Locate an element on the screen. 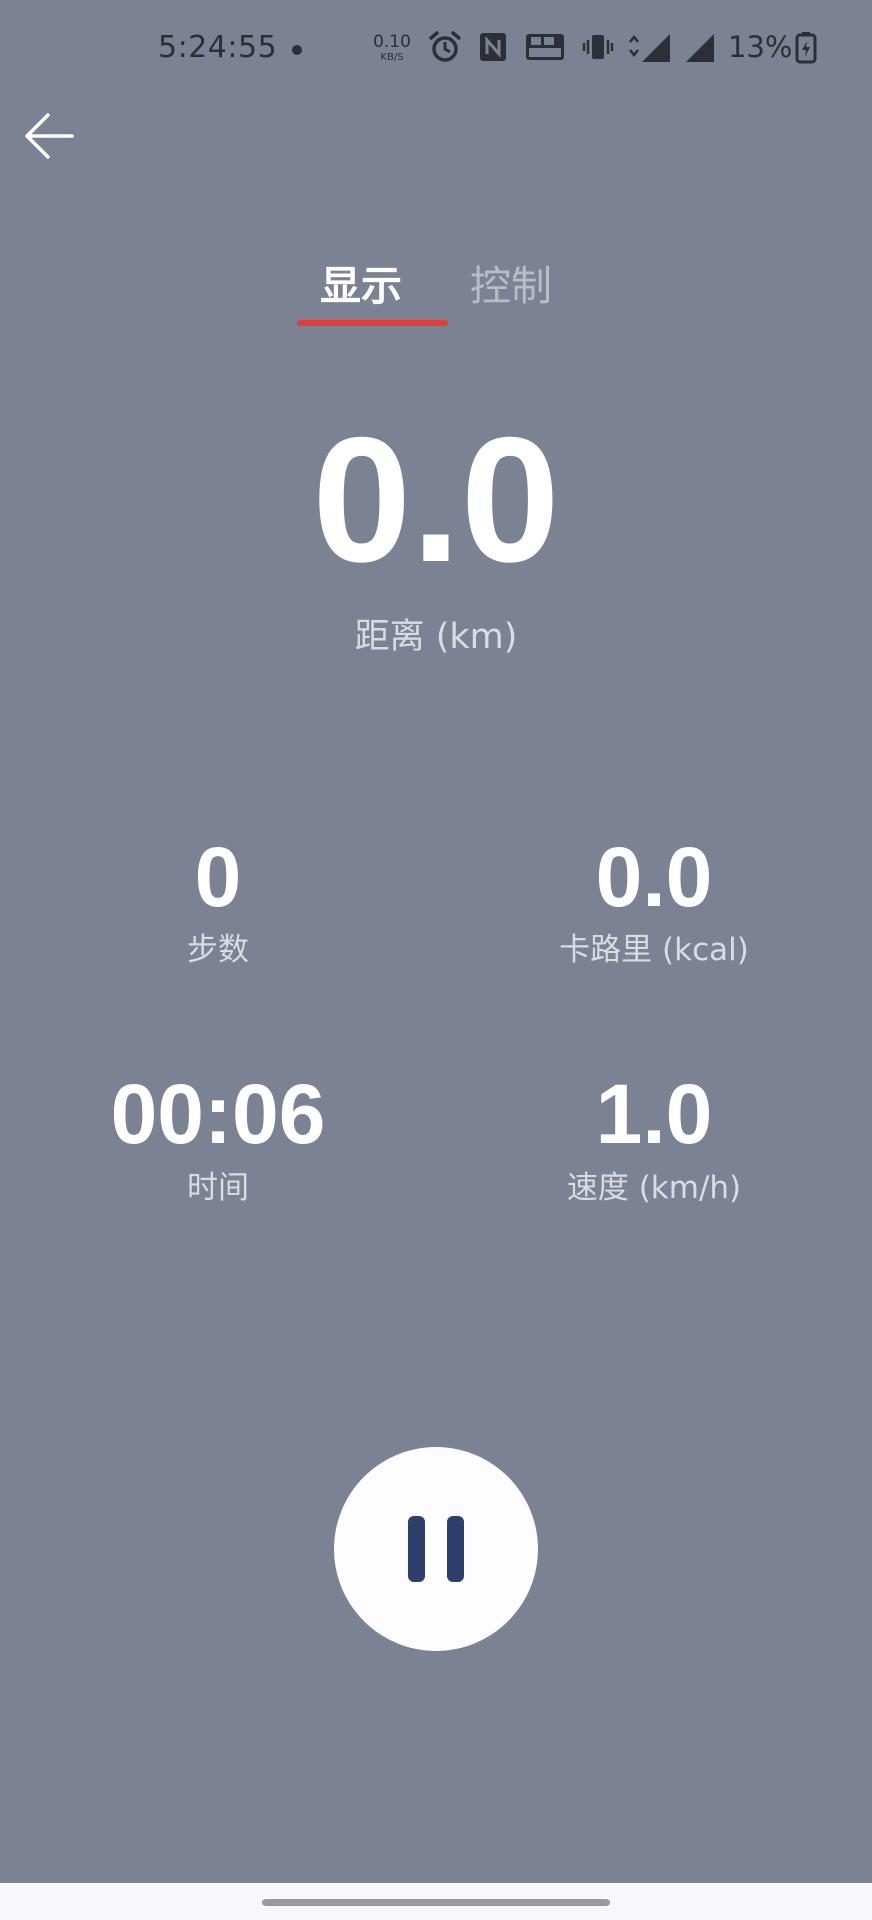 The height and width of the screenshot is (1920, 872). network-speed-value: 0.10 is located at coordinates (392, 42).